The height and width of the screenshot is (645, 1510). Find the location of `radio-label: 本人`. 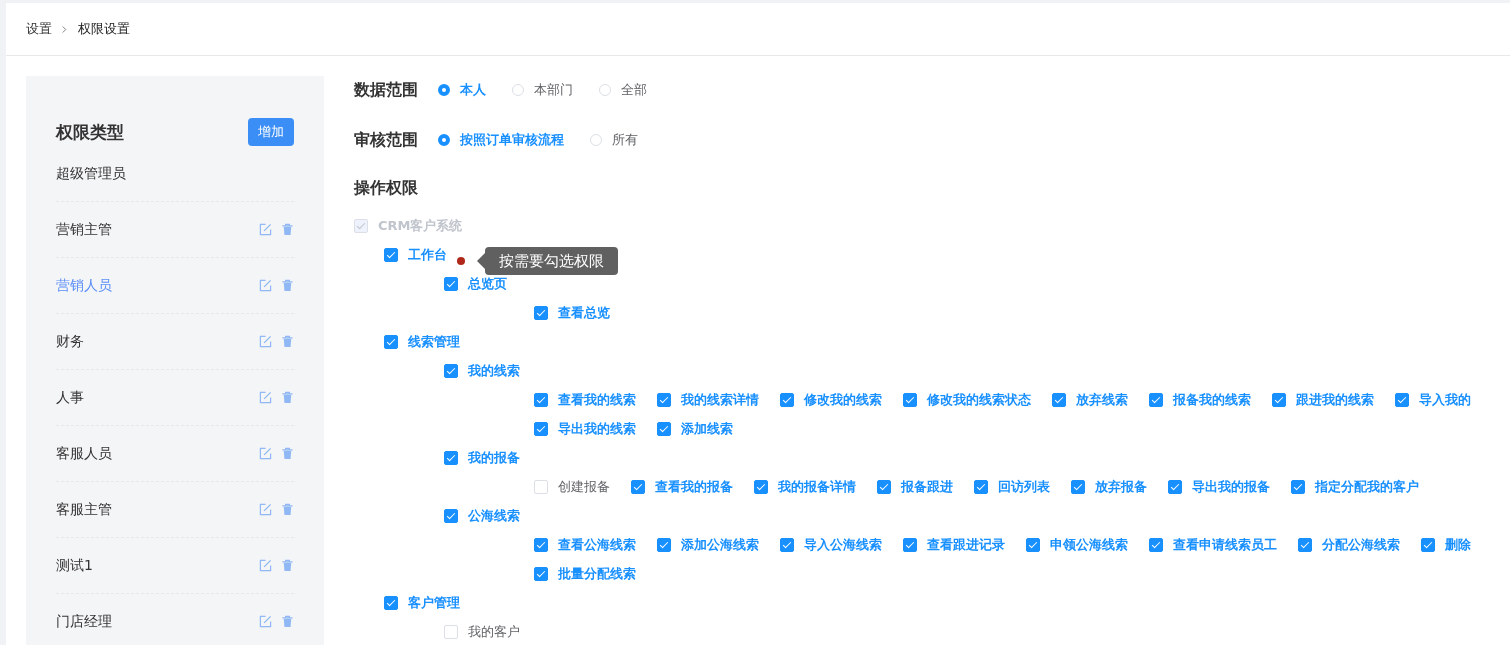

radio-label: 本人 is located at coordinates (473, 90).